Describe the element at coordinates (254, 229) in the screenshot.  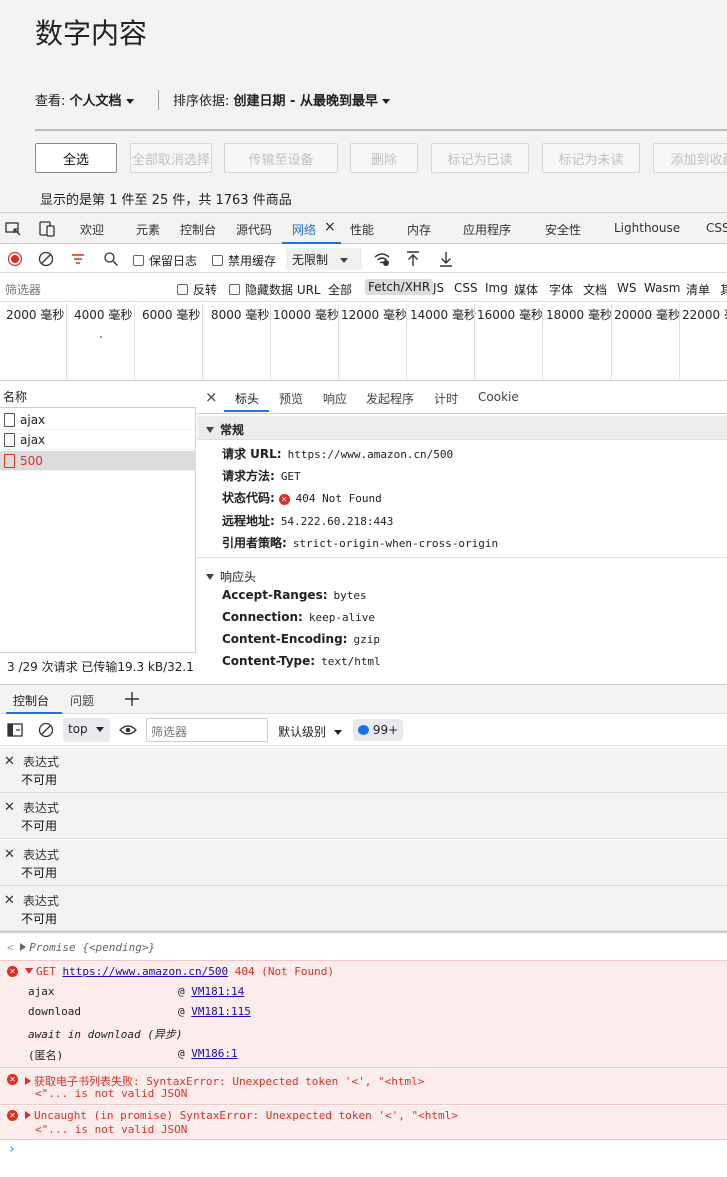
I see `tab-sources: 源代码` at that location.